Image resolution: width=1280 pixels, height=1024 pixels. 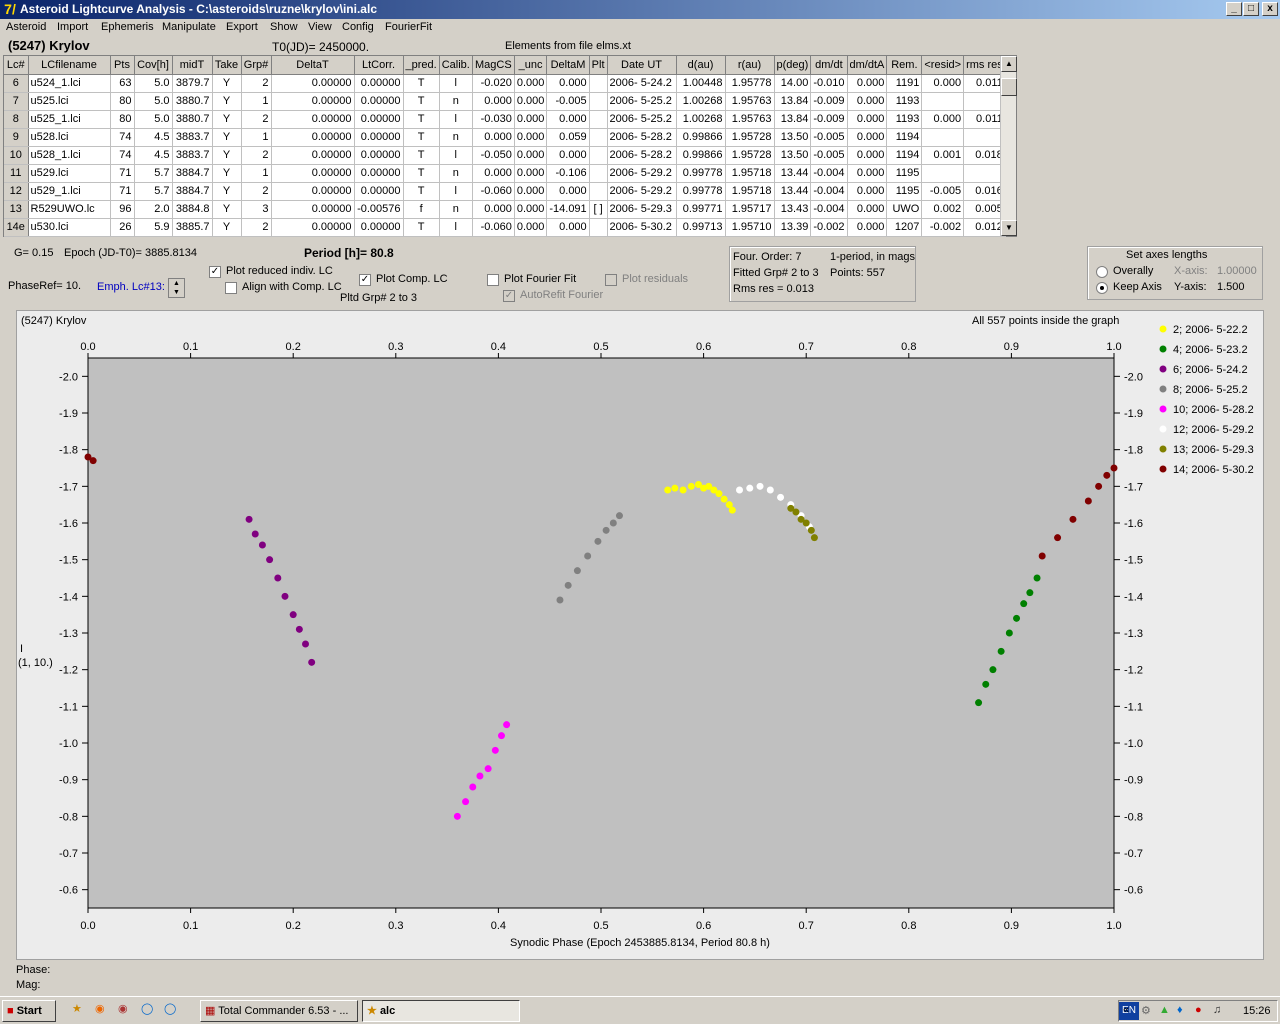 I want to click on x-ticks-top: 0.0 0.1 0.2 0.3 0.4 0.5 0.6 0.7 0.8 0.9 1.0, so click(x=601, y=349).